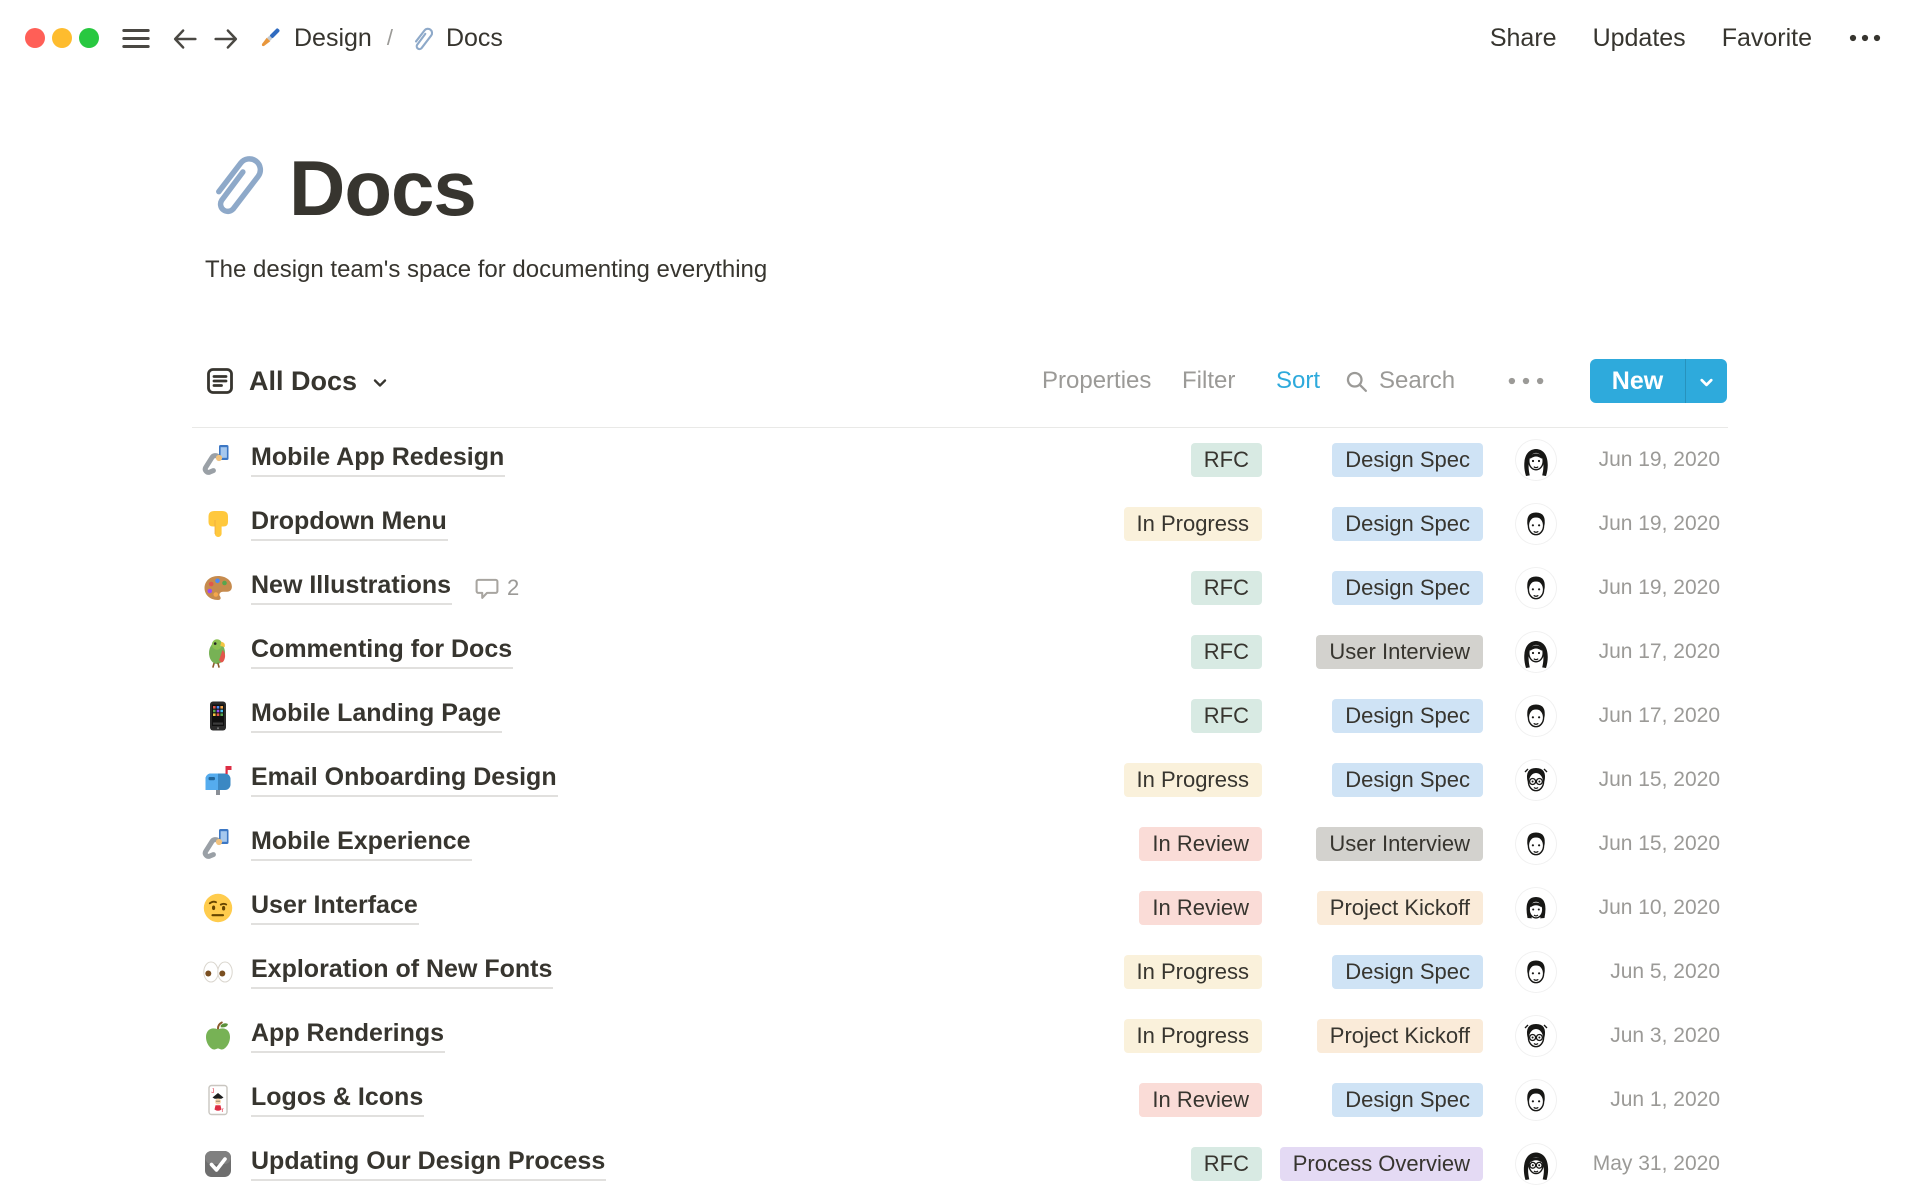 The height and width of the screenshot is (1200, 1920). What do you see at coordinates (218, 1164) in the screenshot?
I see `checkbox-icon` at bounding box center [218, 1164].